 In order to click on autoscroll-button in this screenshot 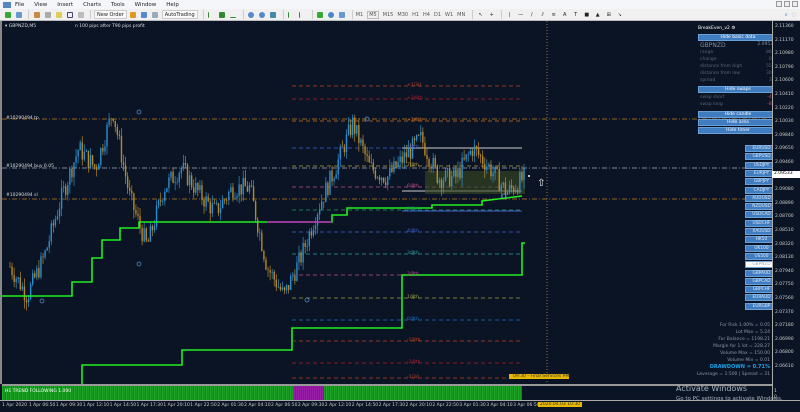, I will do `click(291, 14)`.